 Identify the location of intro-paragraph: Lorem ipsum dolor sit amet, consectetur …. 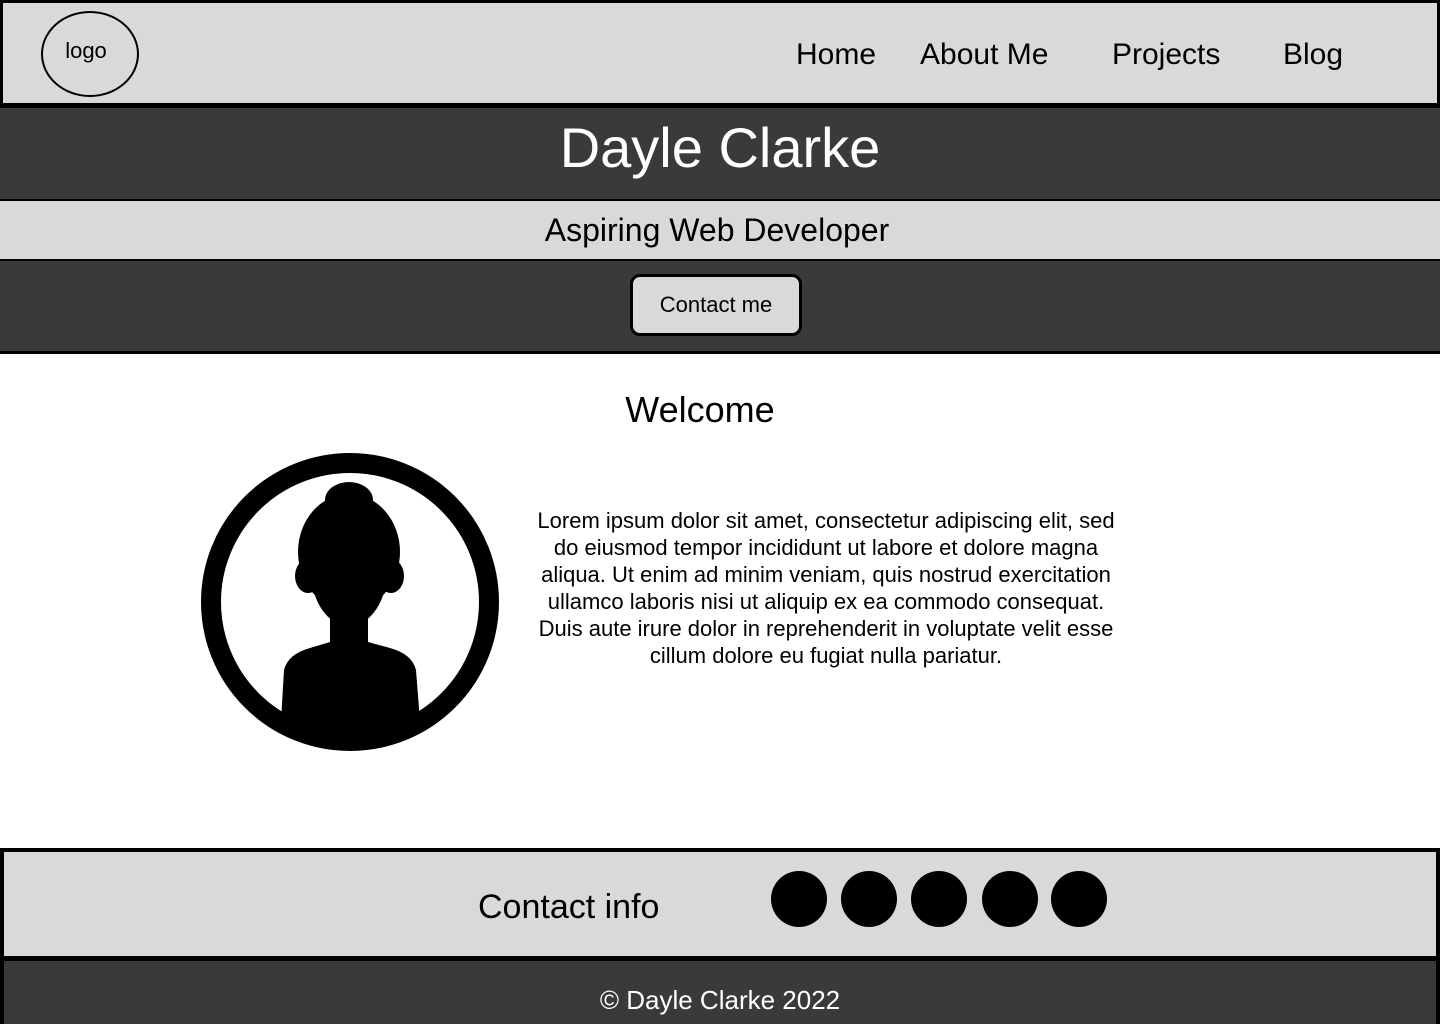
(826, 588).